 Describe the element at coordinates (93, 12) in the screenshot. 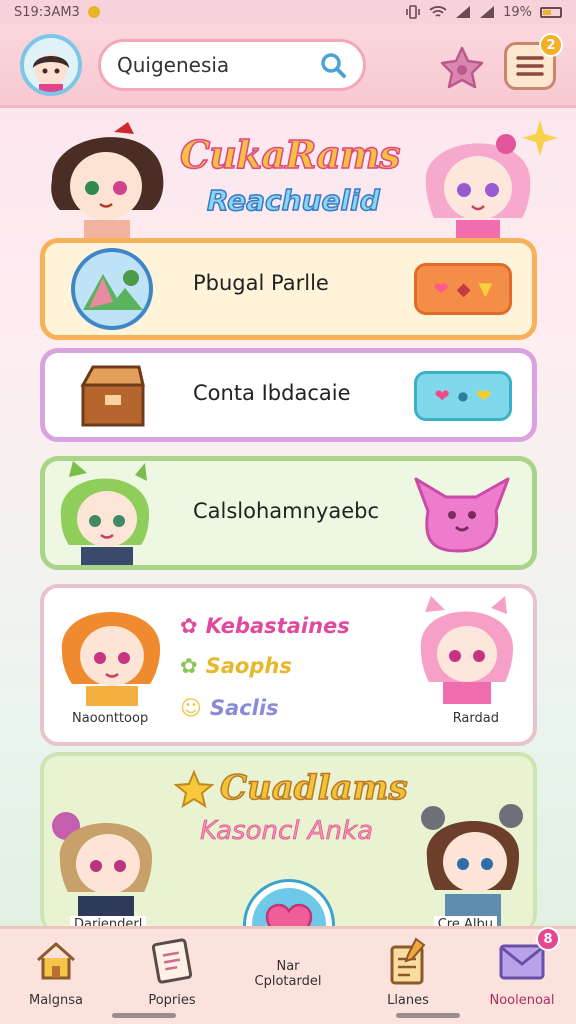

I see `notification-icon` at that location.